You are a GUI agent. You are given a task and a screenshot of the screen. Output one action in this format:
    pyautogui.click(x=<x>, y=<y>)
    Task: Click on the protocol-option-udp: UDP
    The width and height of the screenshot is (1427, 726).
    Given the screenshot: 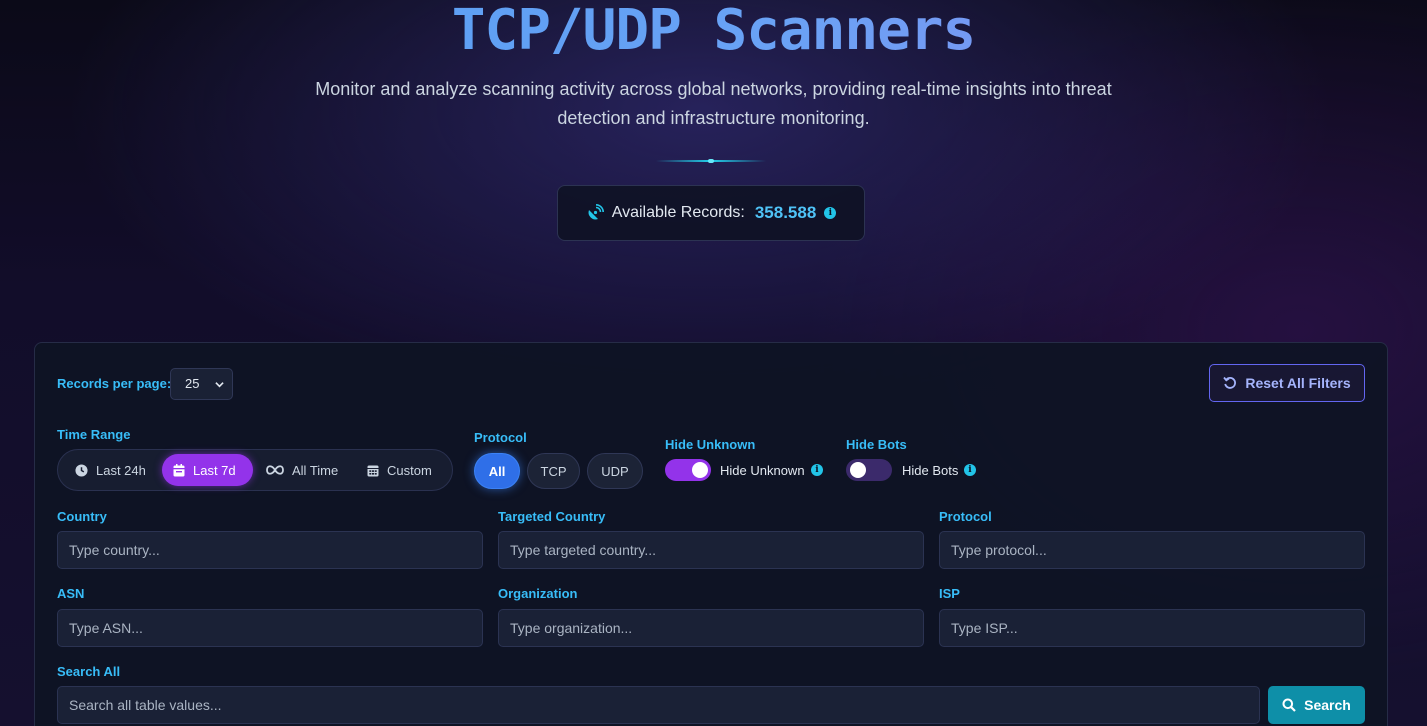 What is the action you would take?
    pyautogui.click(x=615, y=471)
    